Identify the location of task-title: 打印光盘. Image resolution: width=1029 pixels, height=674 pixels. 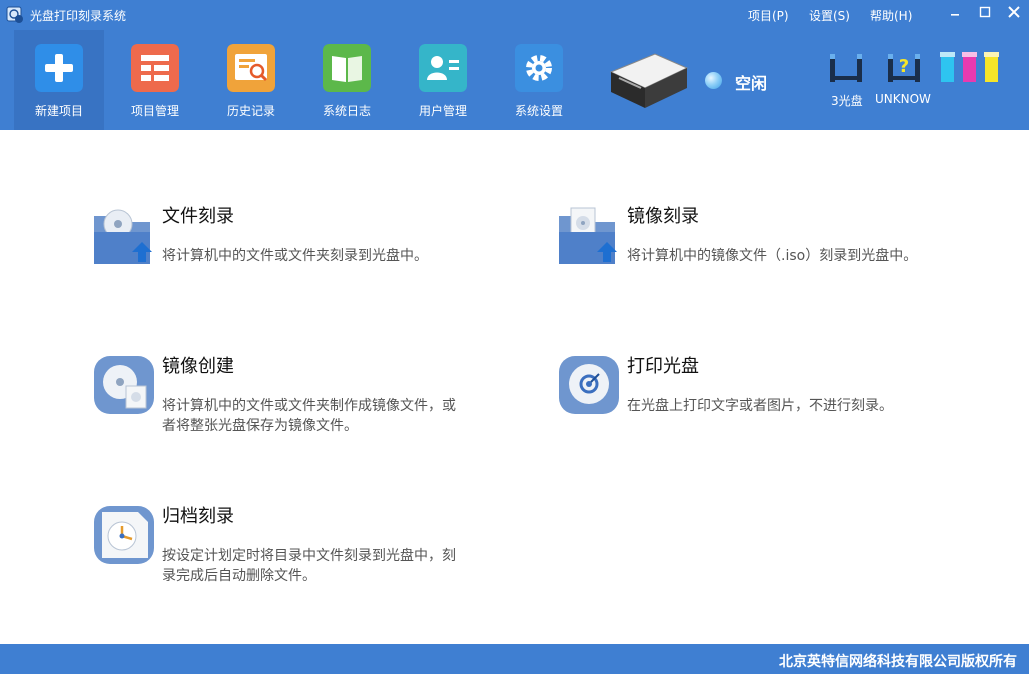
(663, 366).